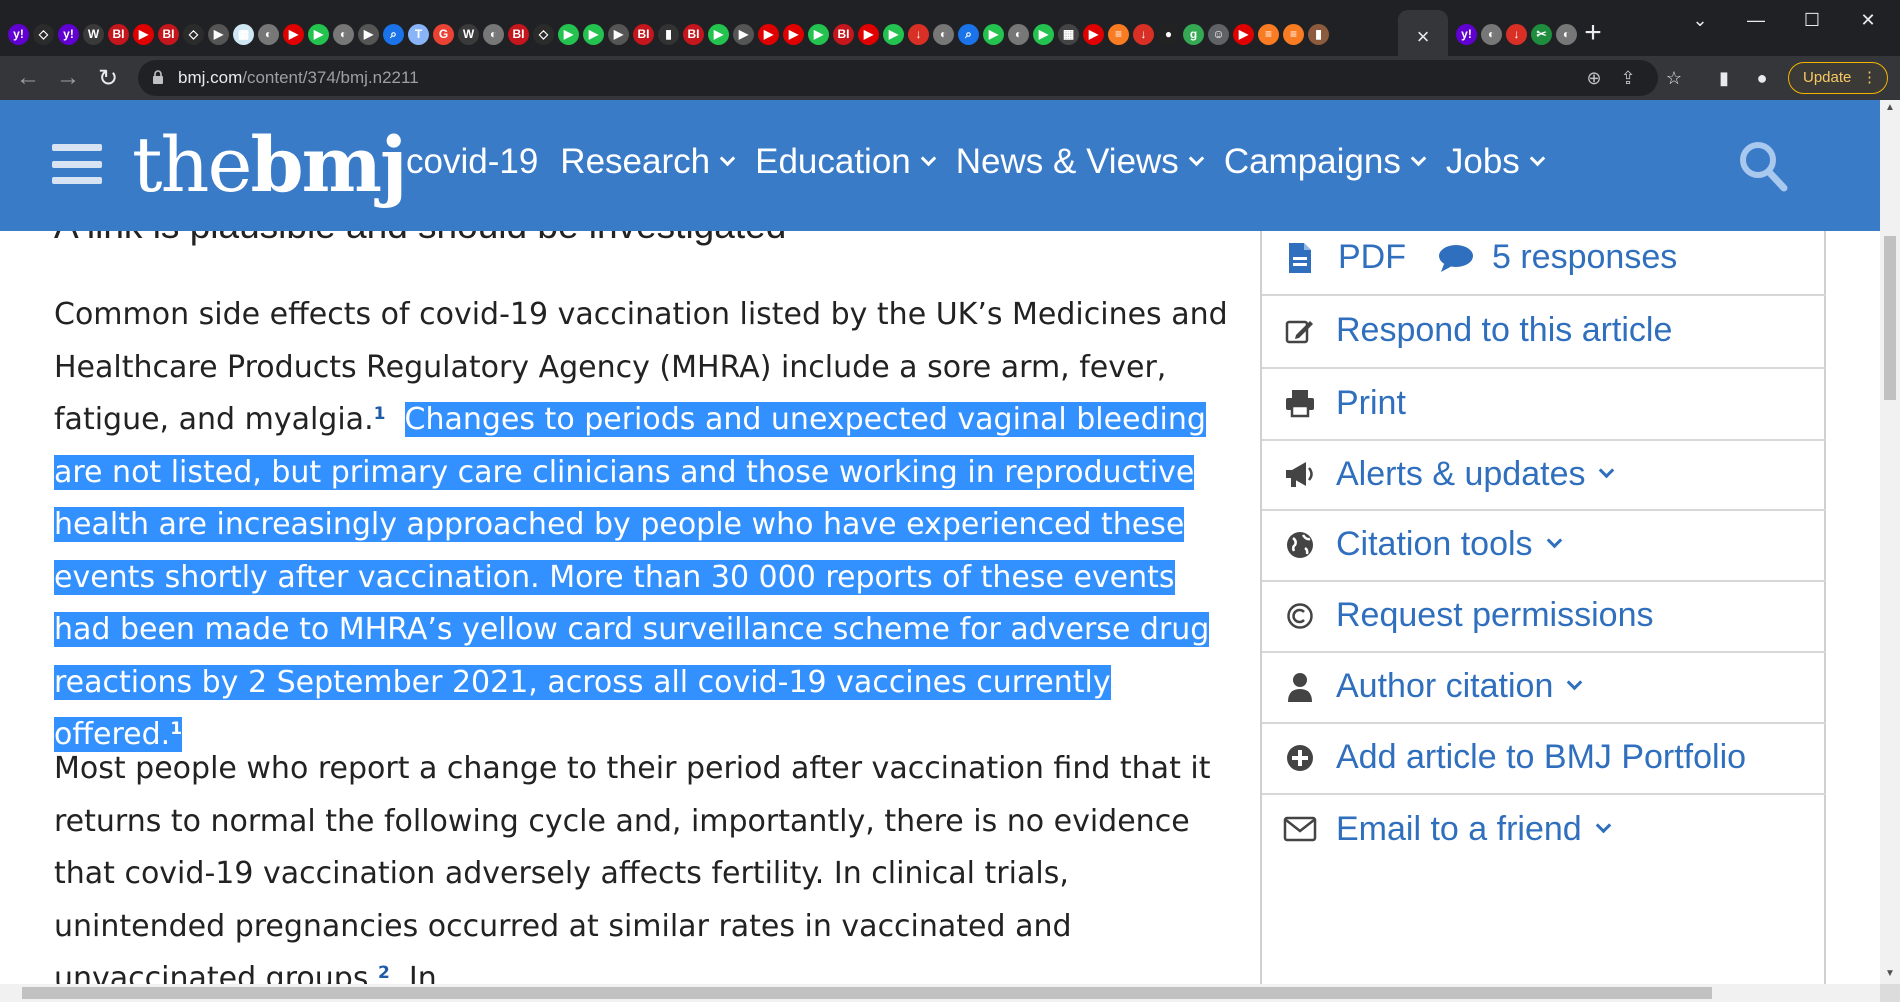  Describe the element at coordinates (1541, 34) in the screenshot. I see `tab-right-favicon-icon: ✂` at that location.